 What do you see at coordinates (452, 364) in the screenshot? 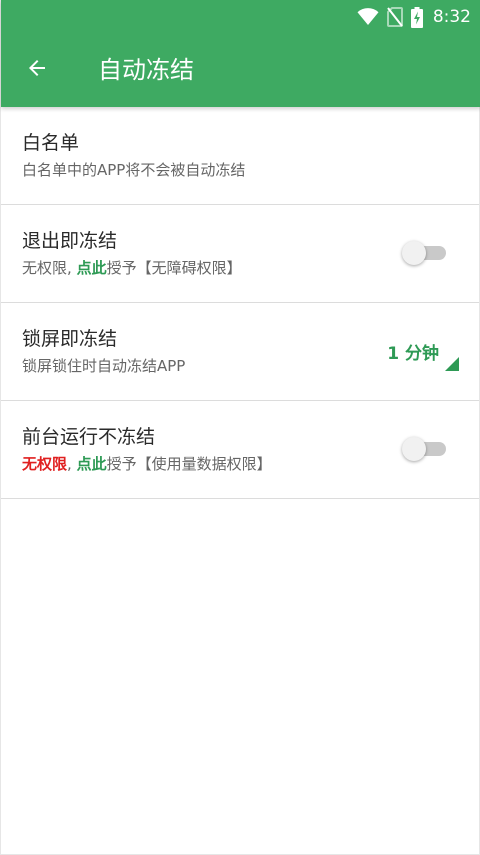
I see `dropdown-caret-icon` at bounding box center [452, 364].